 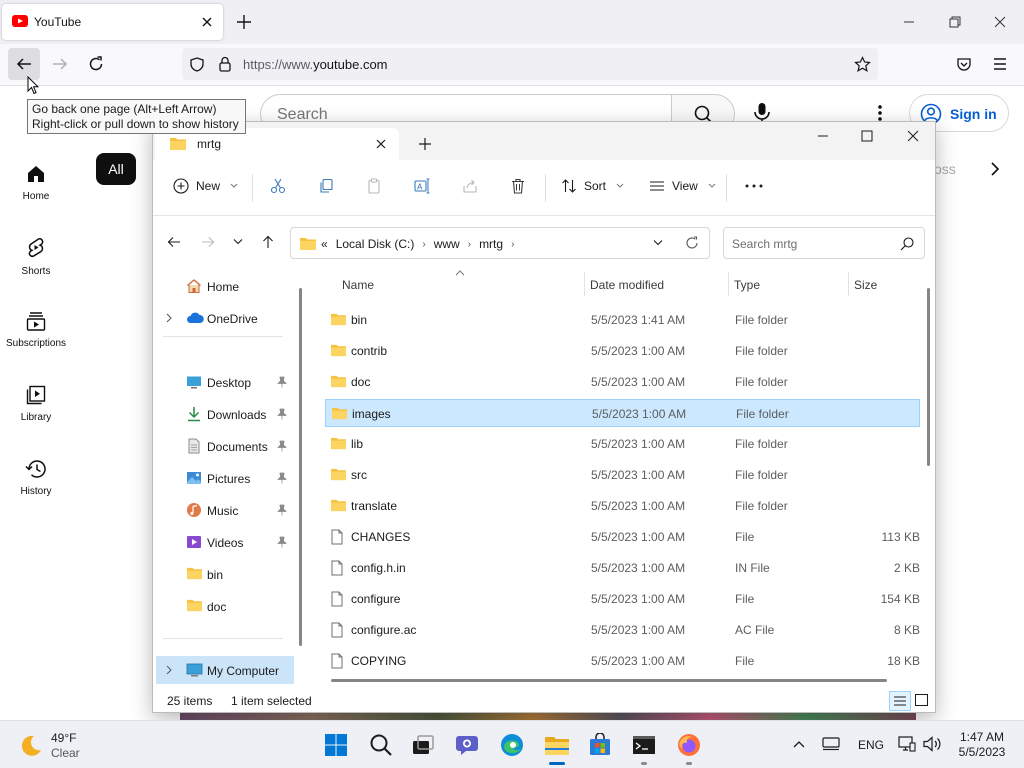 What do you see at coordinates (932, 744) in the screenshot?
I see `volume-speaker-icon` at bounding box center [932, 744].